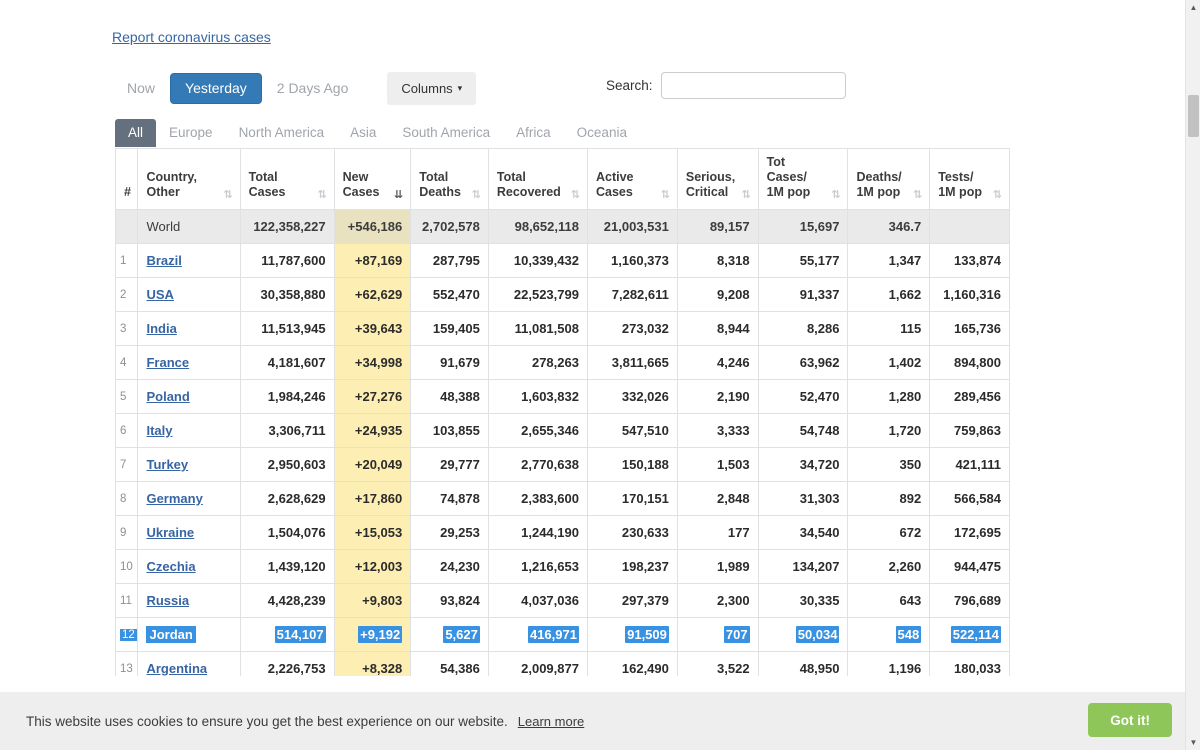 This screenshot has width=1200, height=750. What do you see at coordinates (372, 179) in the screenshot?
I see `column-header-nc: New Cases ⇊` at bounding box center [372, 179].